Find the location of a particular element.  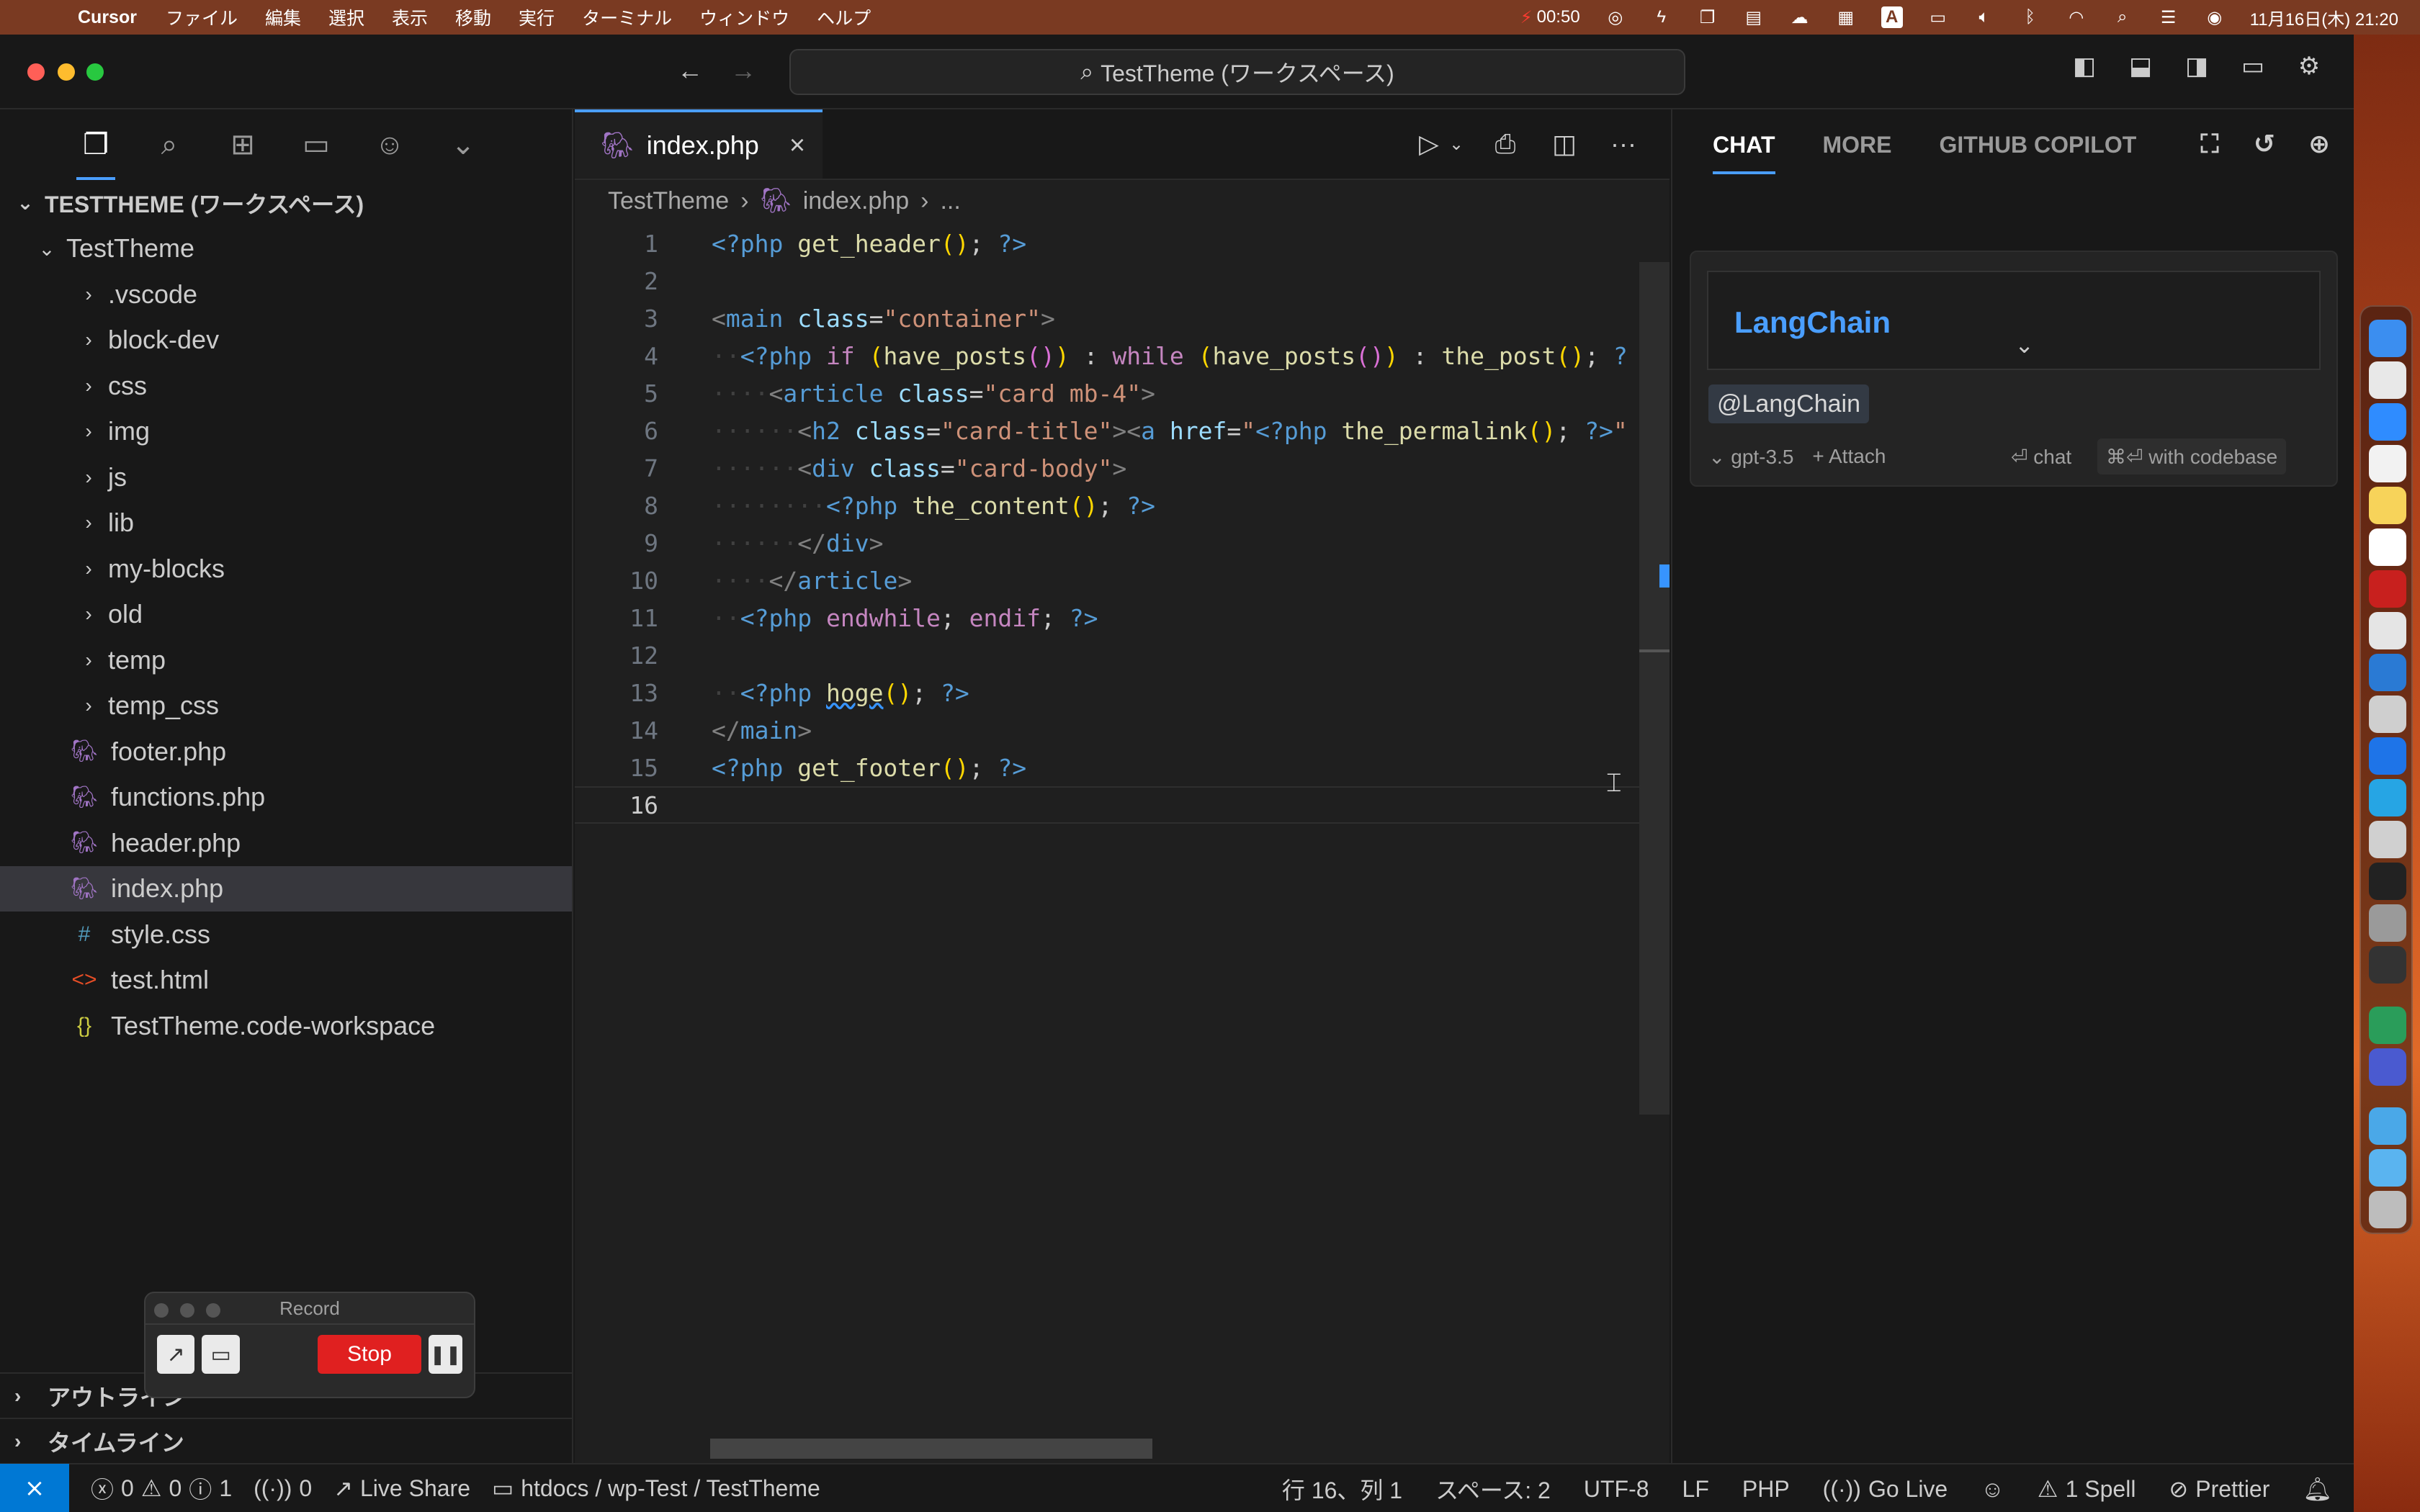

vertical-scrollbar is located at coordinates (1655, 688).